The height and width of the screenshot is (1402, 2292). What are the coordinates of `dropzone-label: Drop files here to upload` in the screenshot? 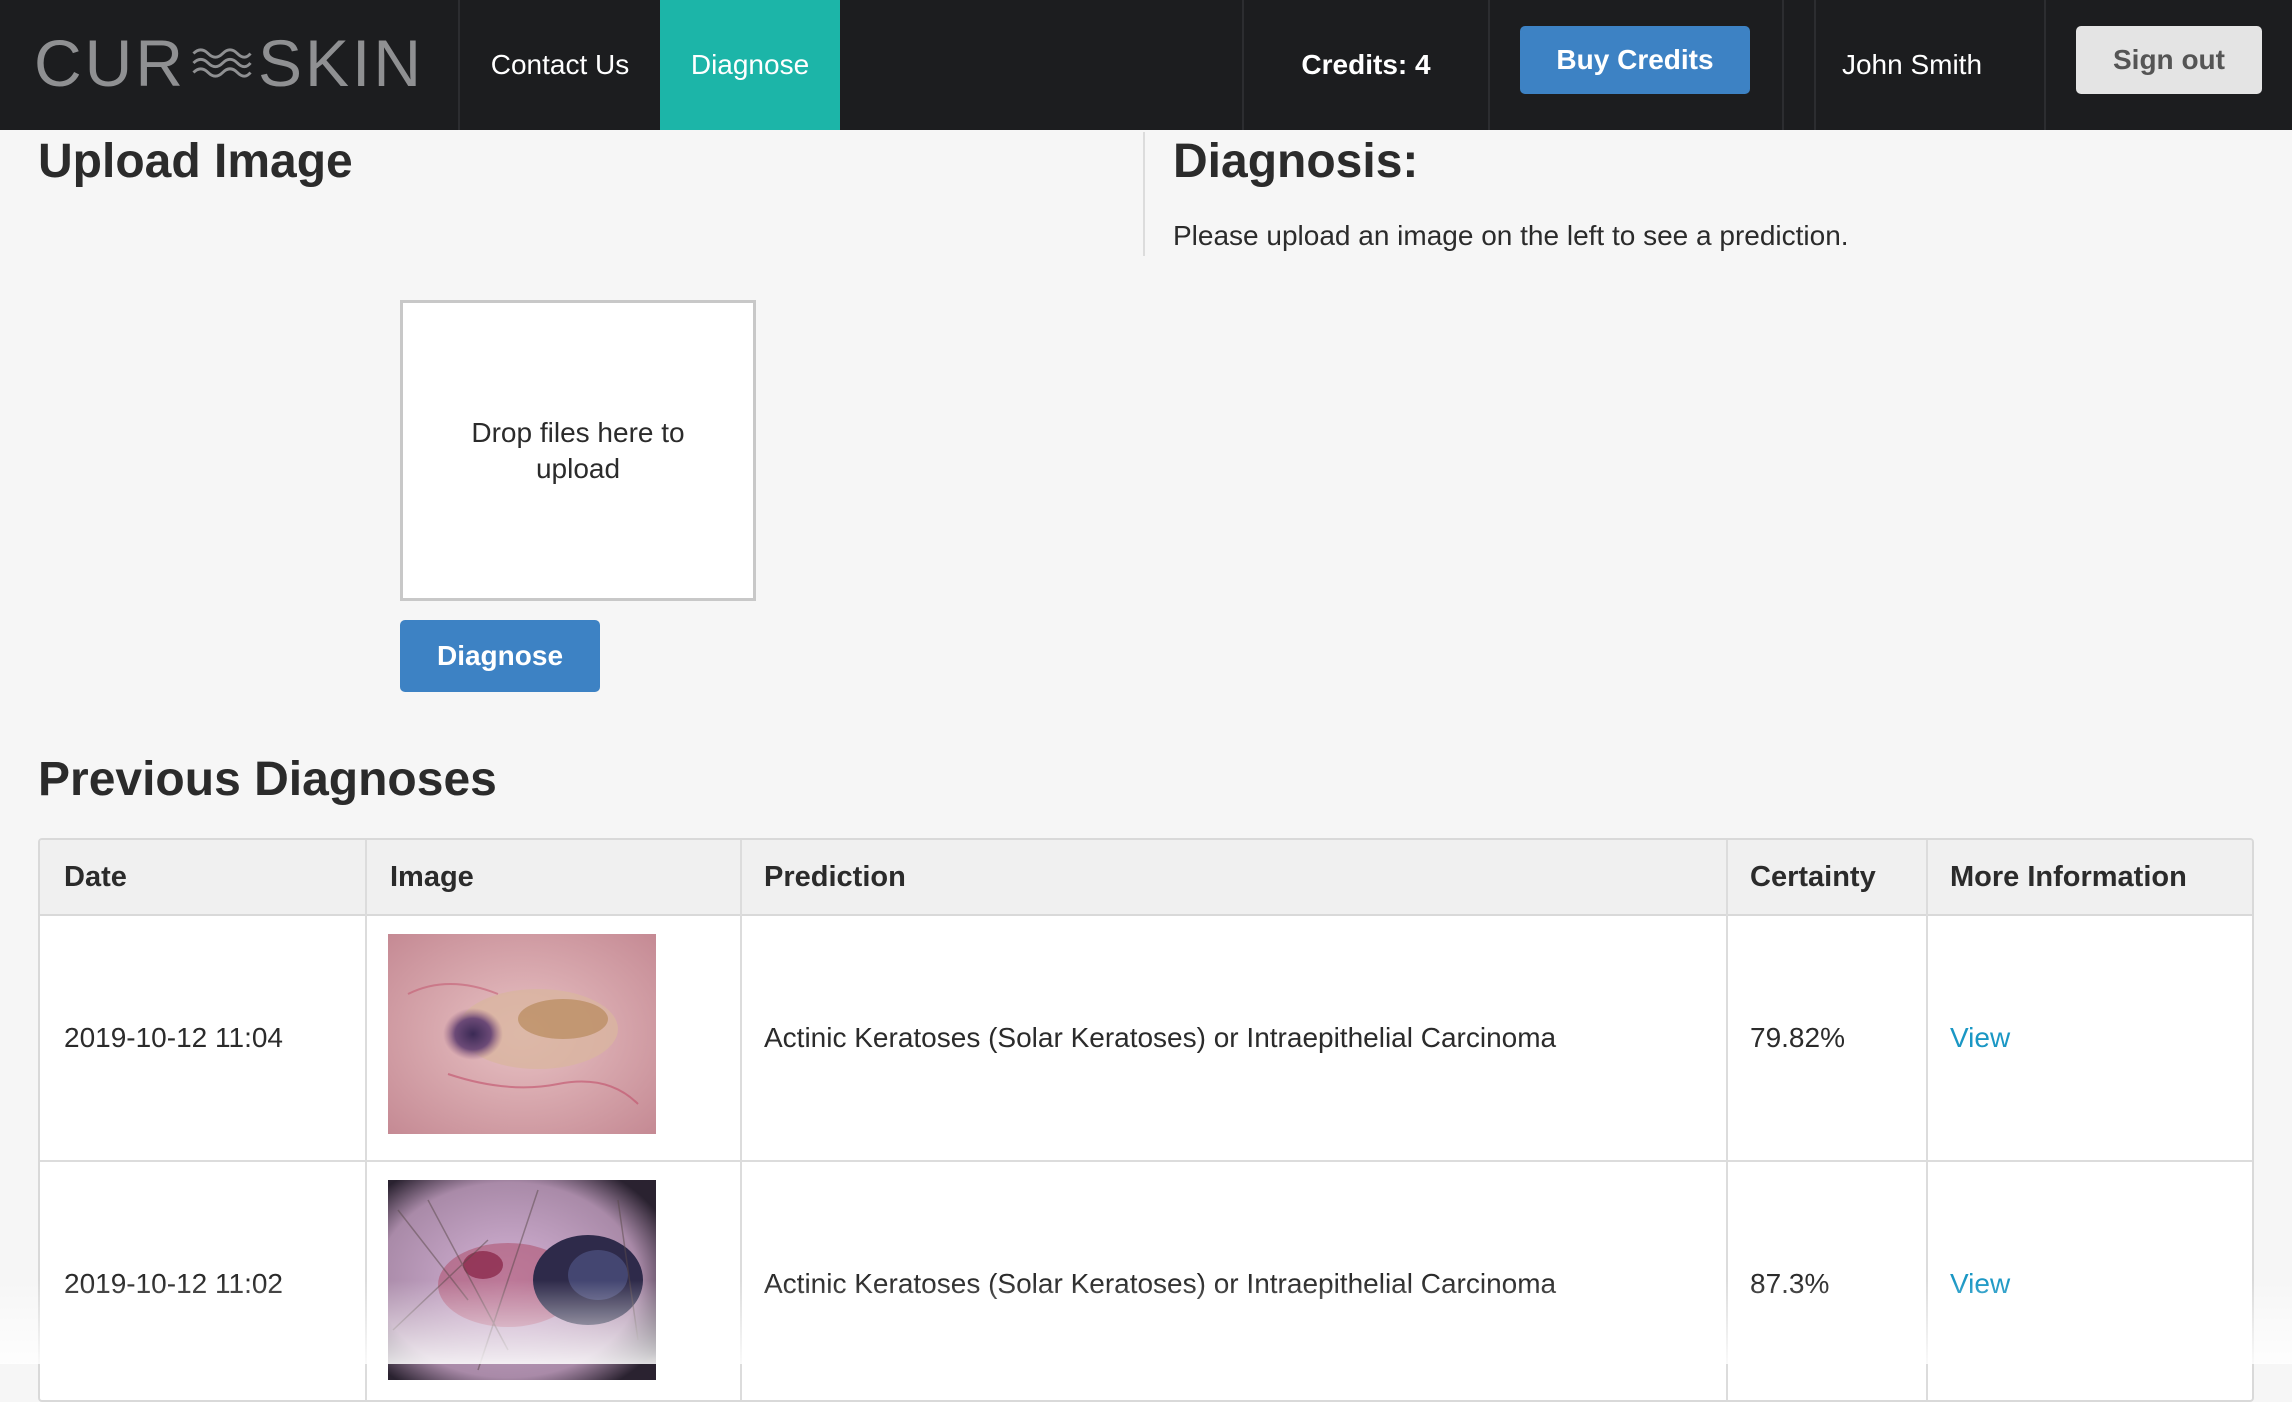 It's located at (578, 450).